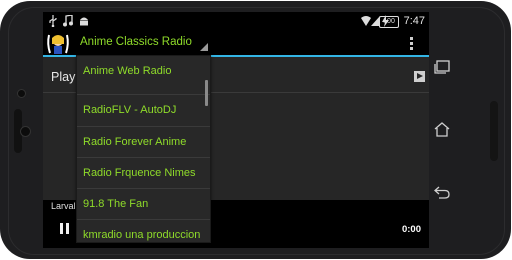  What do you see at coordinates (206, 93) in the screenshot?
I see `dropdown-scrollbar` at bounding box center [206, 93].